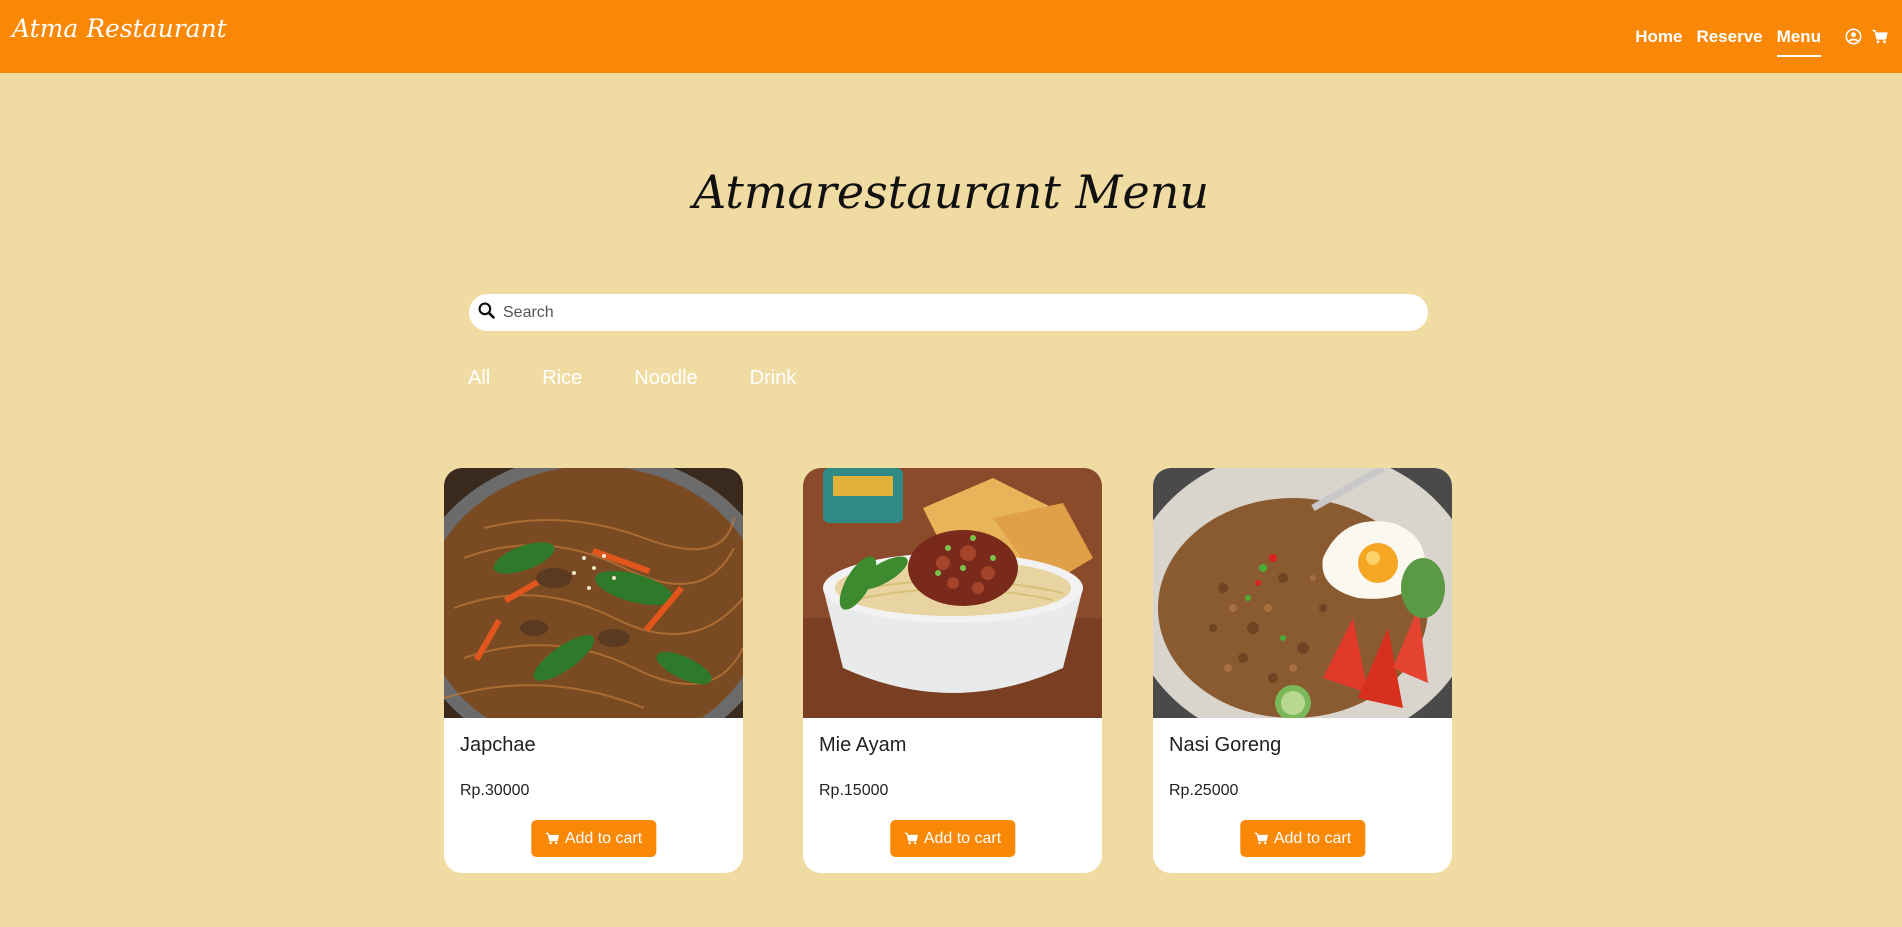  I want to click on search-bar, so click(948, 312).